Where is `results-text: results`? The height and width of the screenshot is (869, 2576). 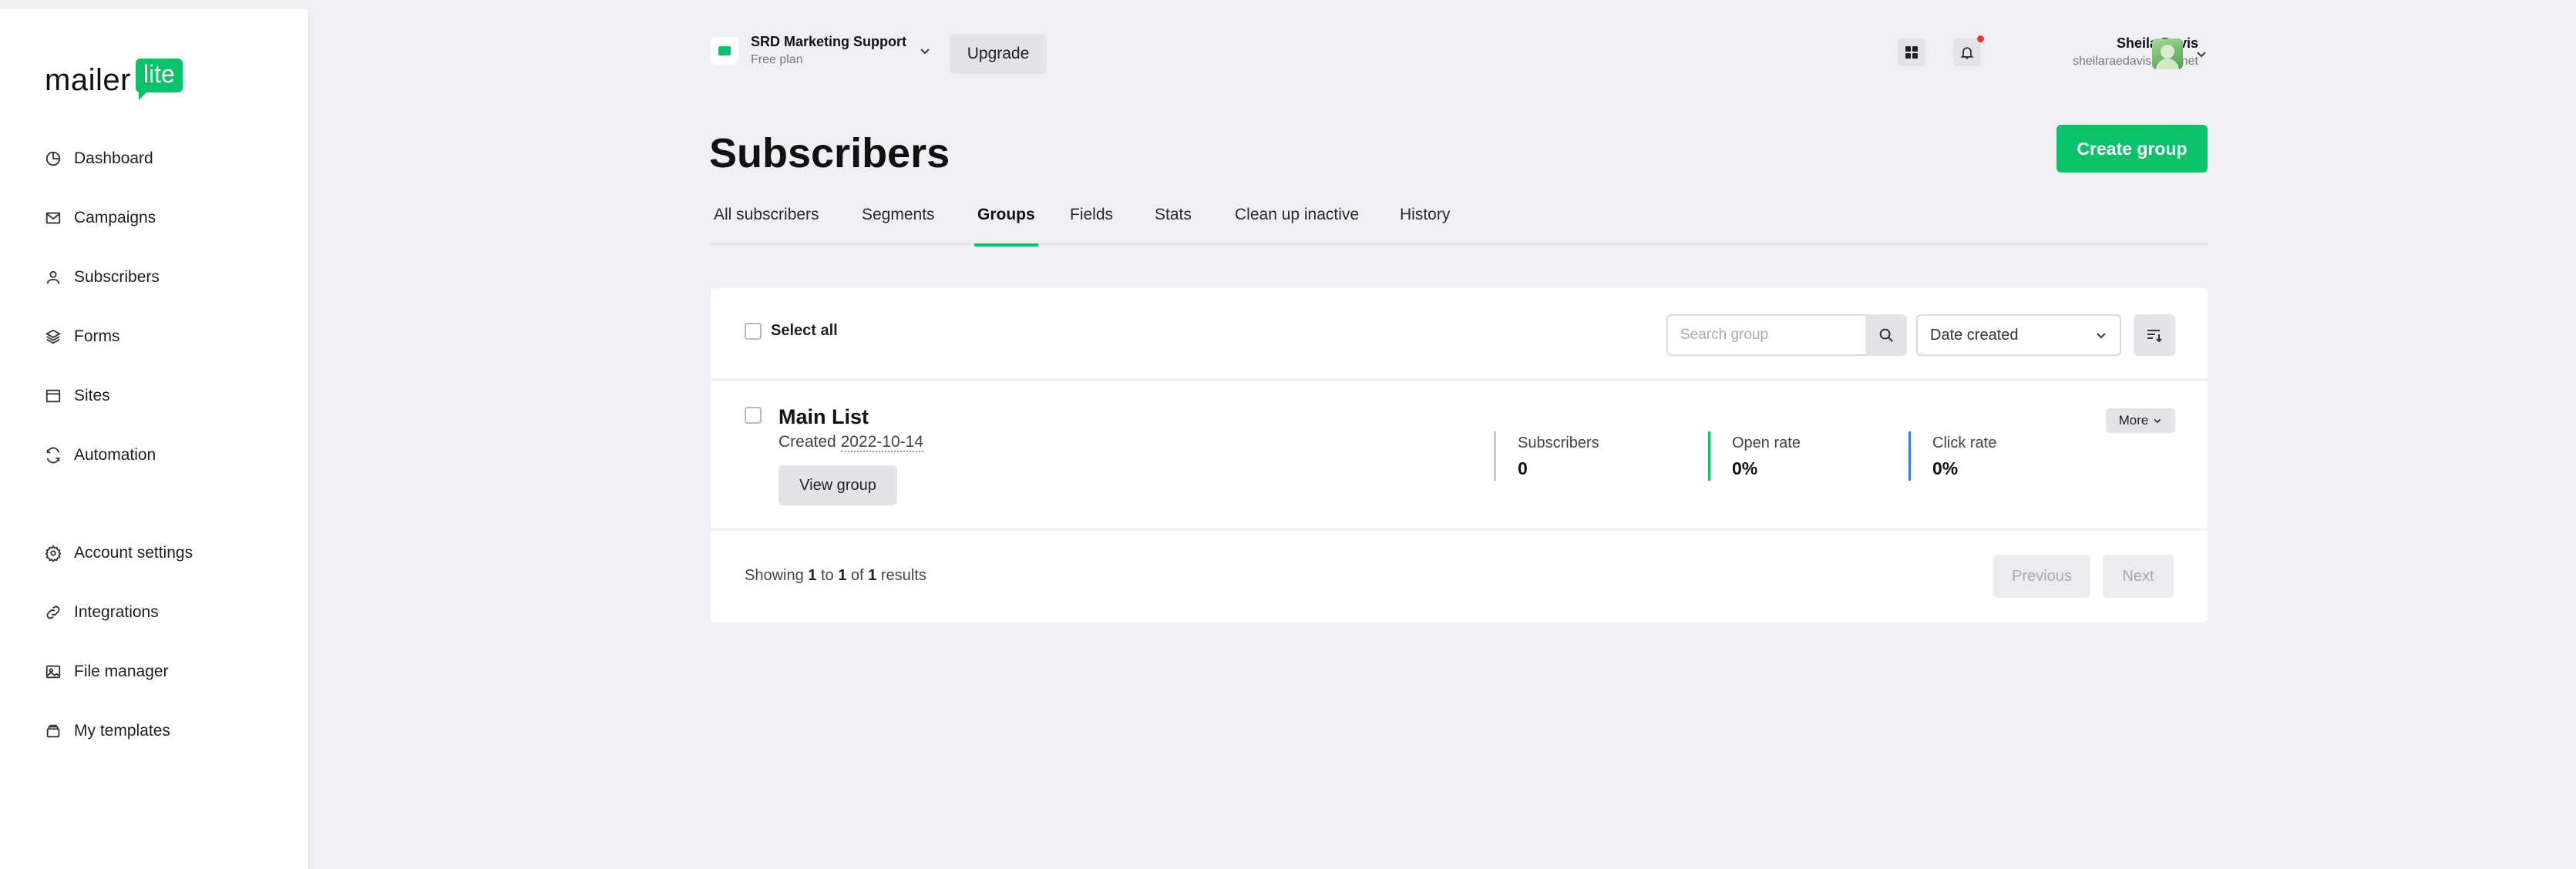
results-text: results is located at coordinates (903, 575).